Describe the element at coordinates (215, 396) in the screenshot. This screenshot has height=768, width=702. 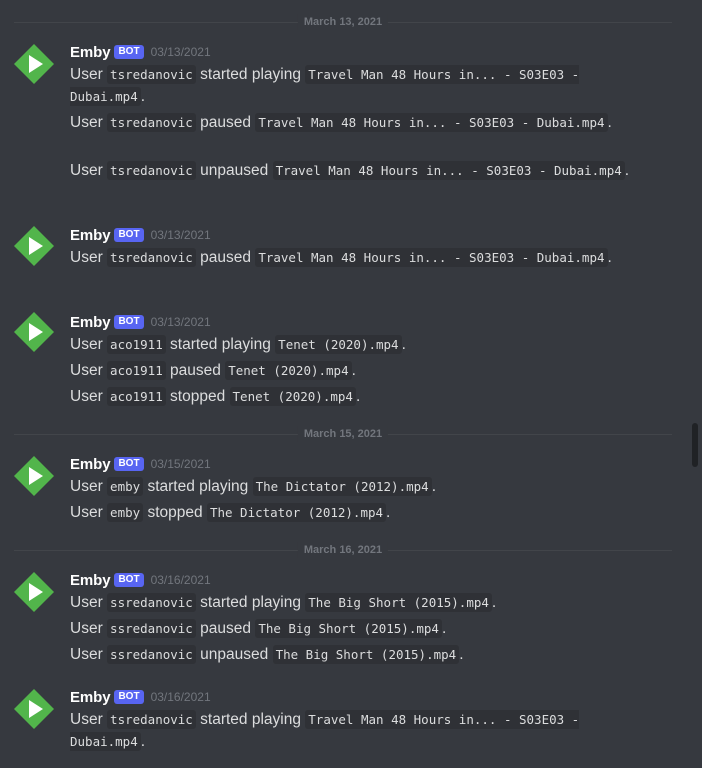
I see `message-line: User aco1911 stopped Tenet (2020).mp4.` at that location.